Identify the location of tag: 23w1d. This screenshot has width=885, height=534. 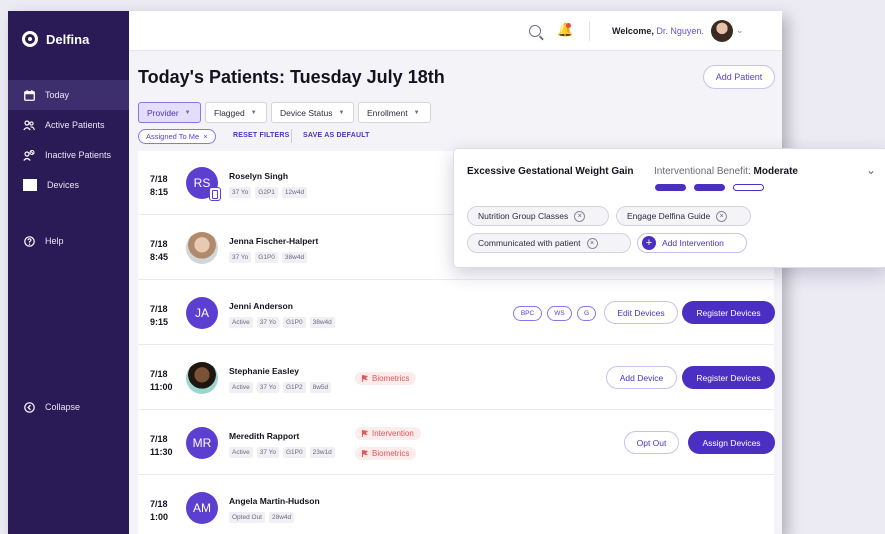
(322, 452).